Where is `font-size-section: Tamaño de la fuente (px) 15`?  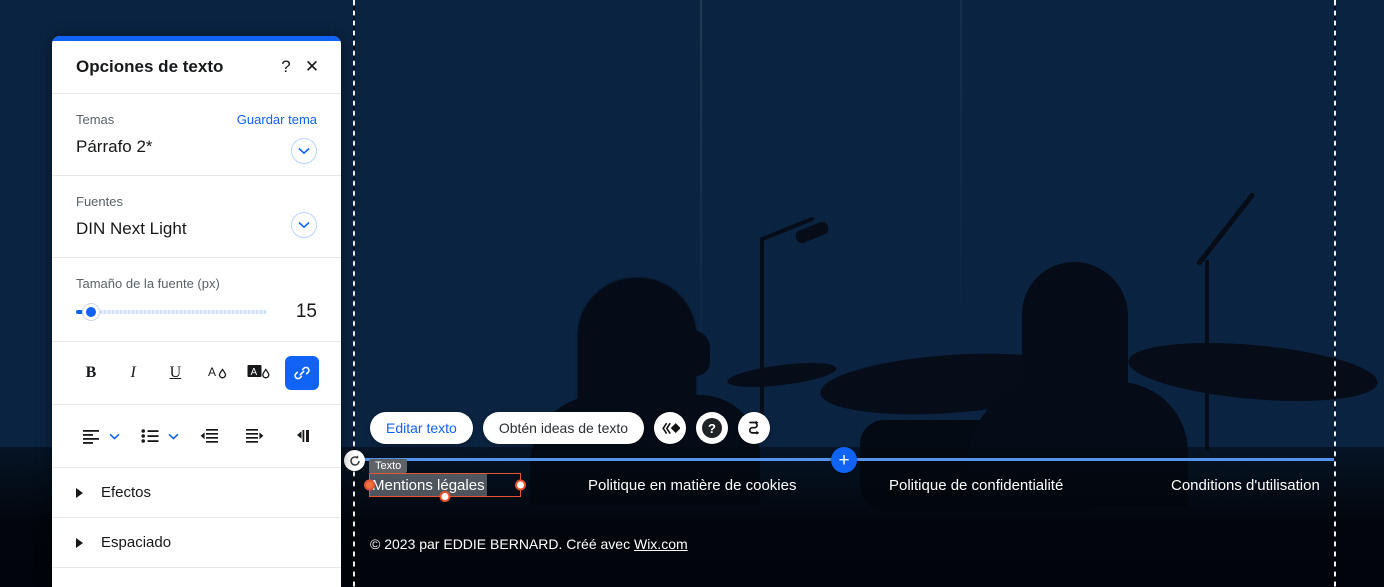 font-size-section: Tamaño de la fuente (px) 15 is located at coordinates (196, 300).